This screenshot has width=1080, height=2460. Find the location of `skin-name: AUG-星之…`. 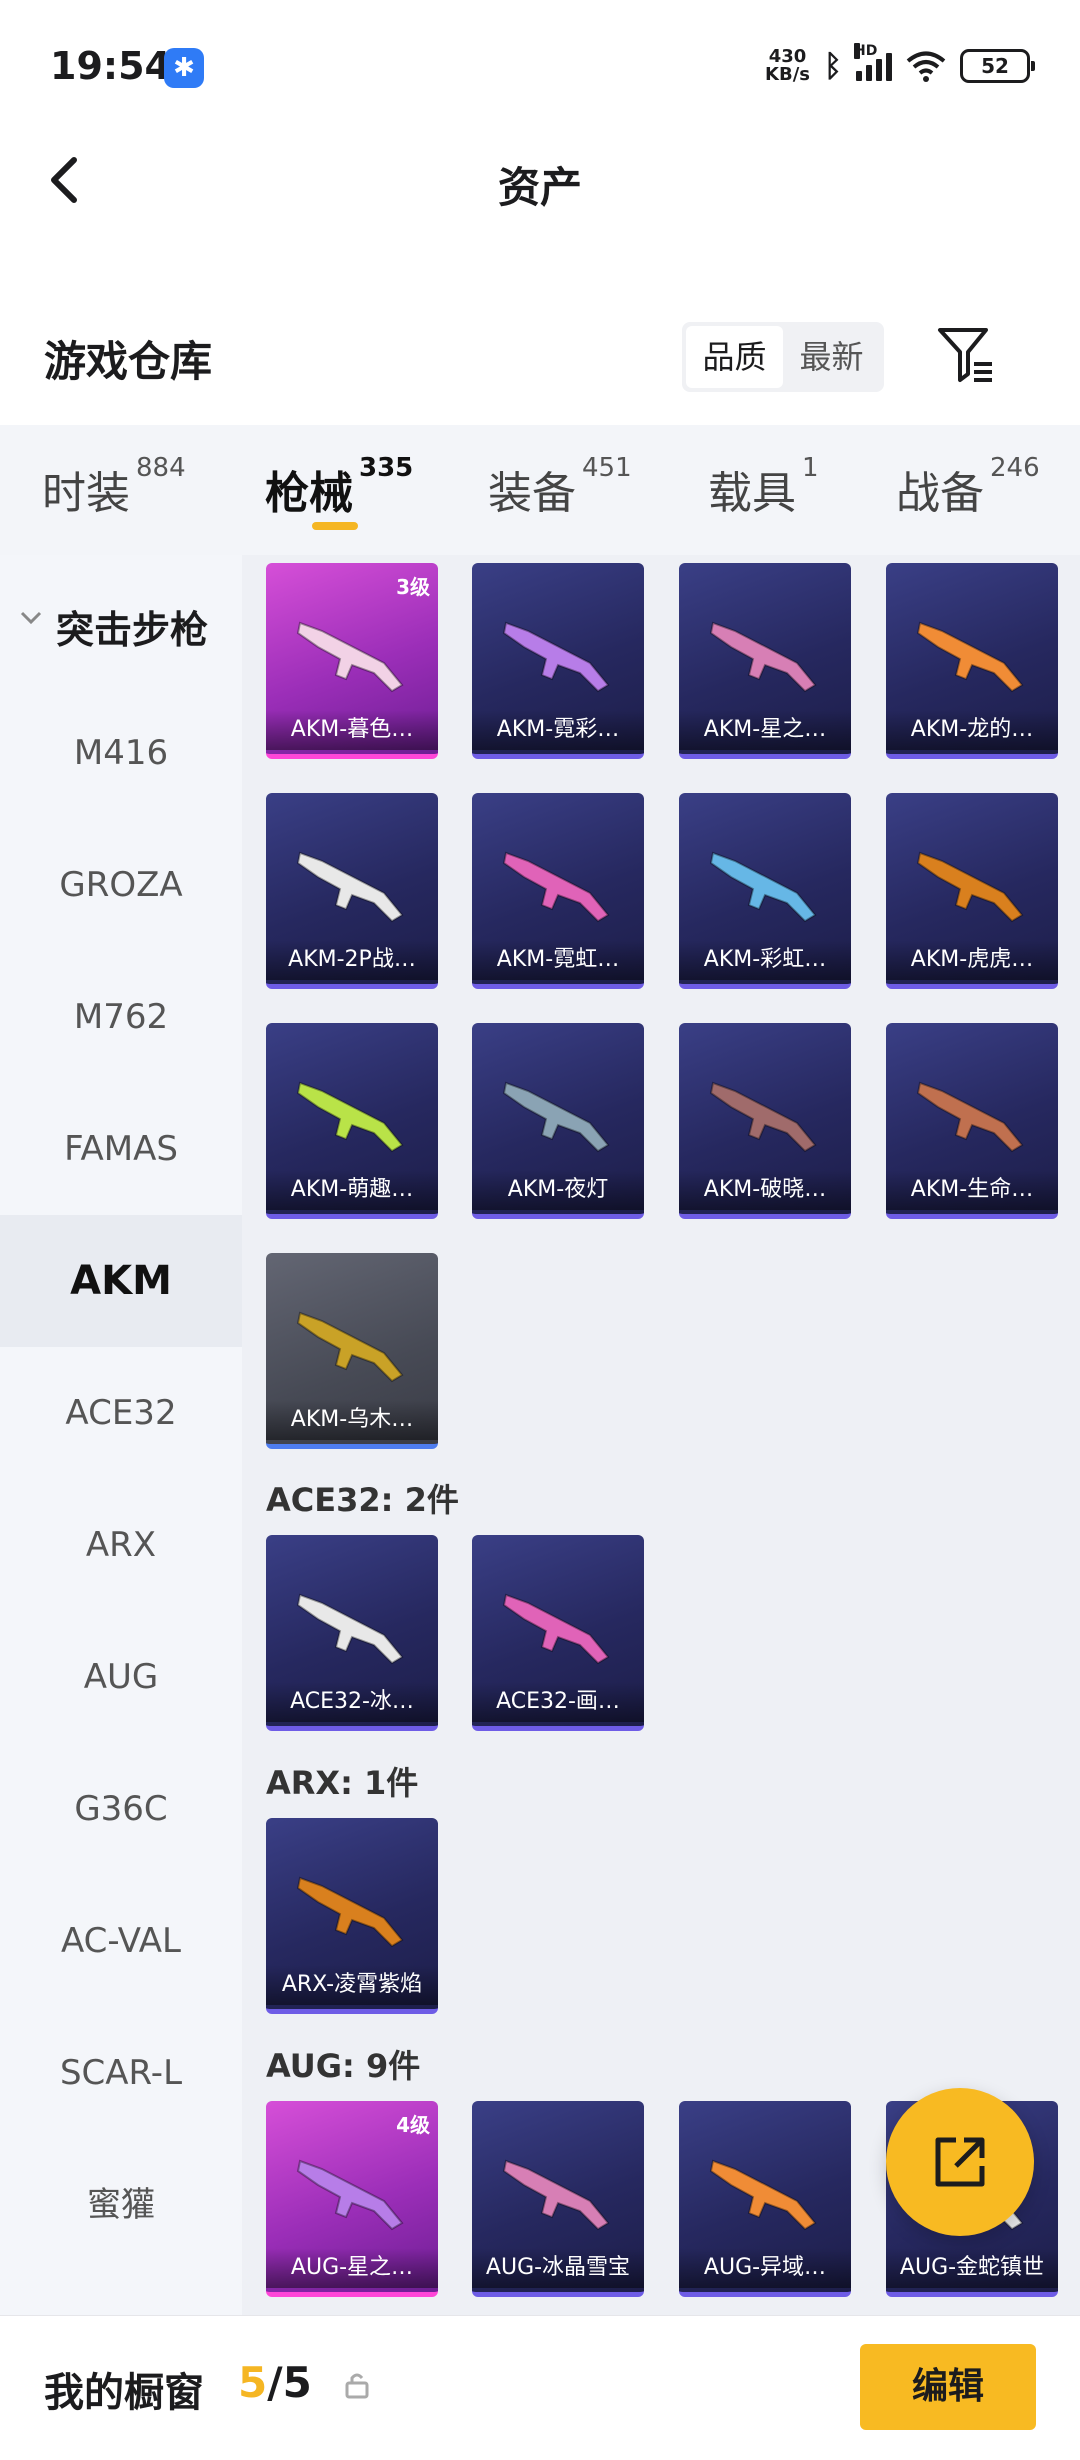

skin-name: AUG-星之… is located at coordinates (352, 2268).